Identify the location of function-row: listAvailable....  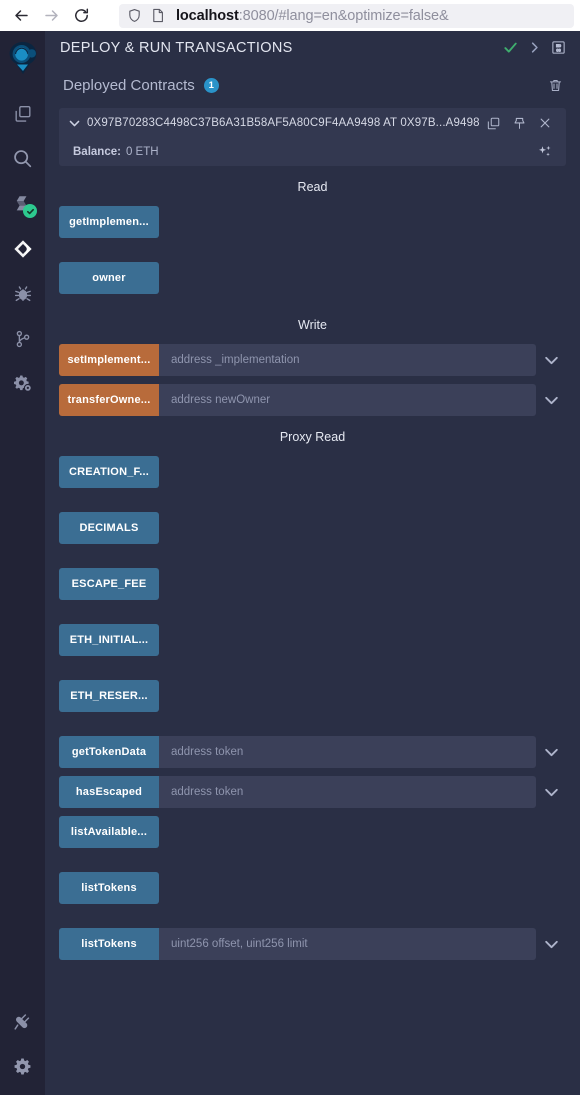
(312, 832).